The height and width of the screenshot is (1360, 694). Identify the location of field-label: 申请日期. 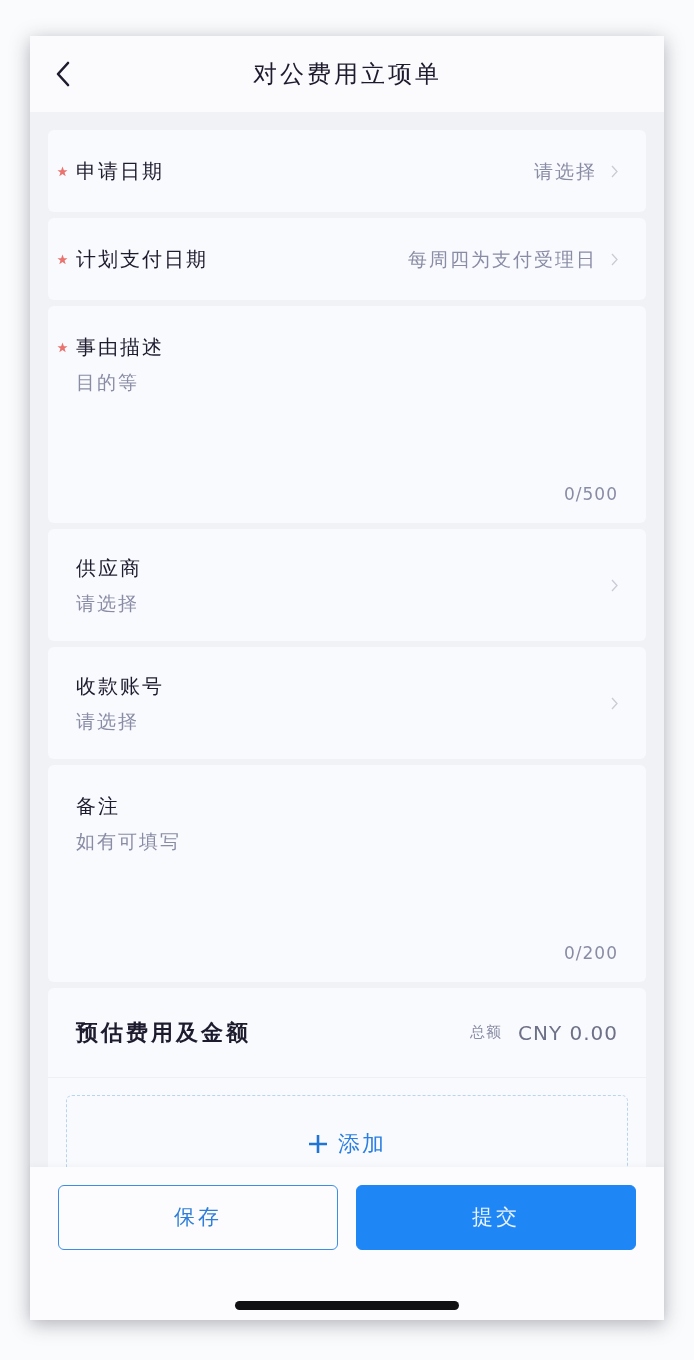
(120, 171).